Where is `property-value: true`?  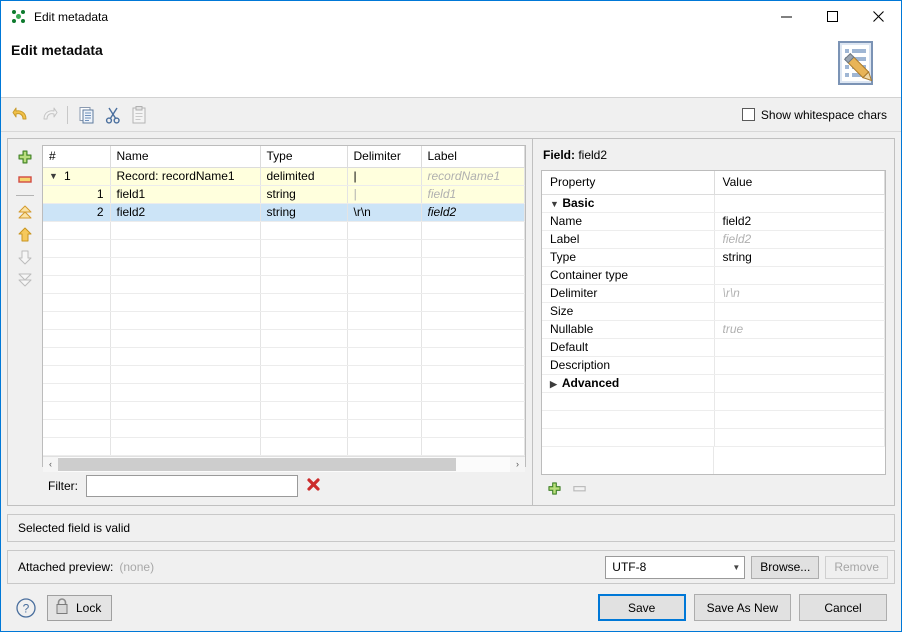
property-value: true is located at coordinates (799, 329).